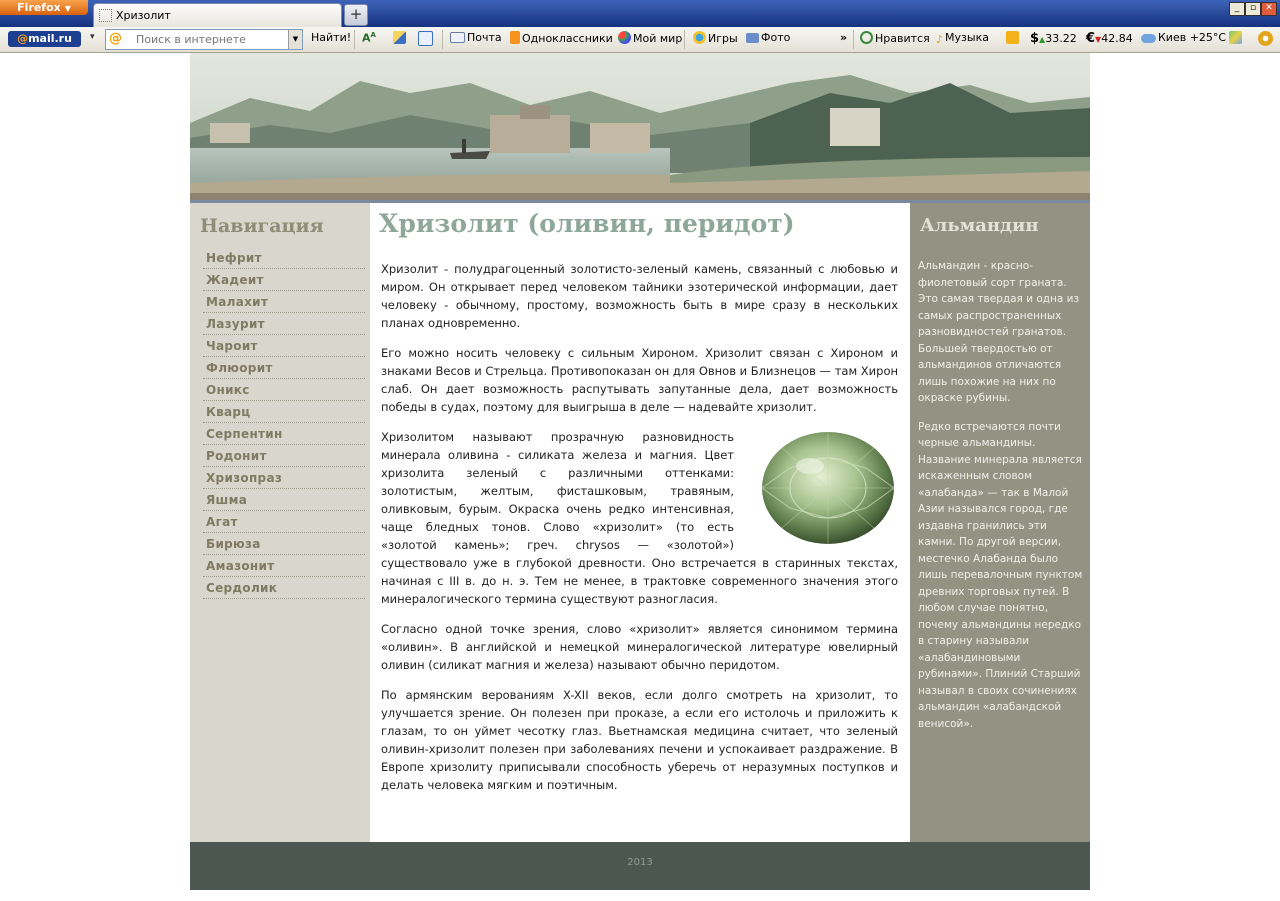 This screenshot has height=901, width=1280. Describe the element at coordinates (823, 489) in the screenshot. I see `chrysolite-gem-image` at that location.